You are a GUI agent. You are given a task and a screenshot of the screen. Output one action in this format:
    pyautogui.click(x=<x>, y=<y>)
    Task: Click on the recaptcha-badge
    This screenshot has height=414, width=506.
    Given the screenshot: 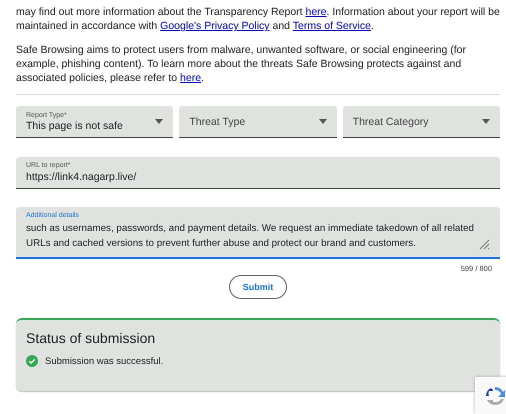 What is the action you would take?
    pyautogui.click(x=490, y=395)
    